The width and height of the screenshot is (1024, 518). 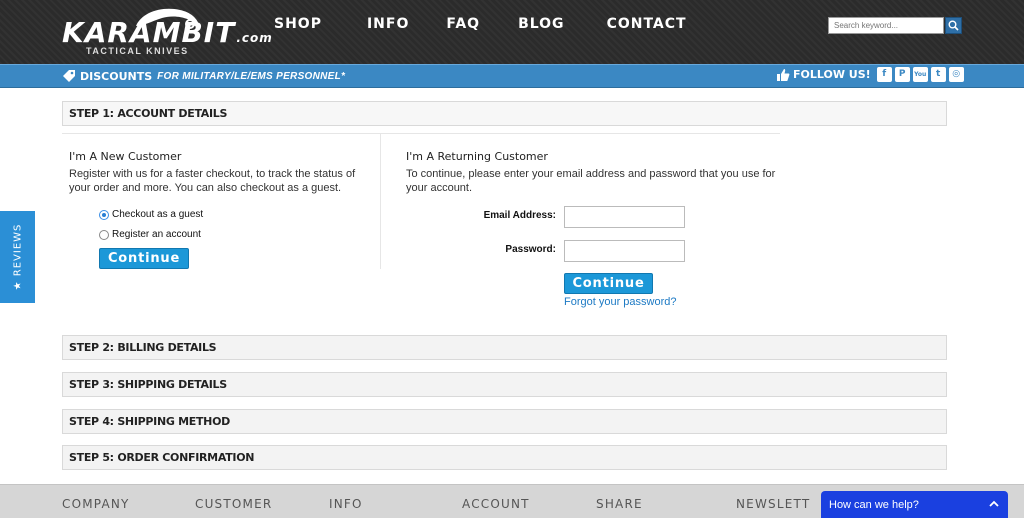 I want to click on email-field, so click(x=624, y=217).